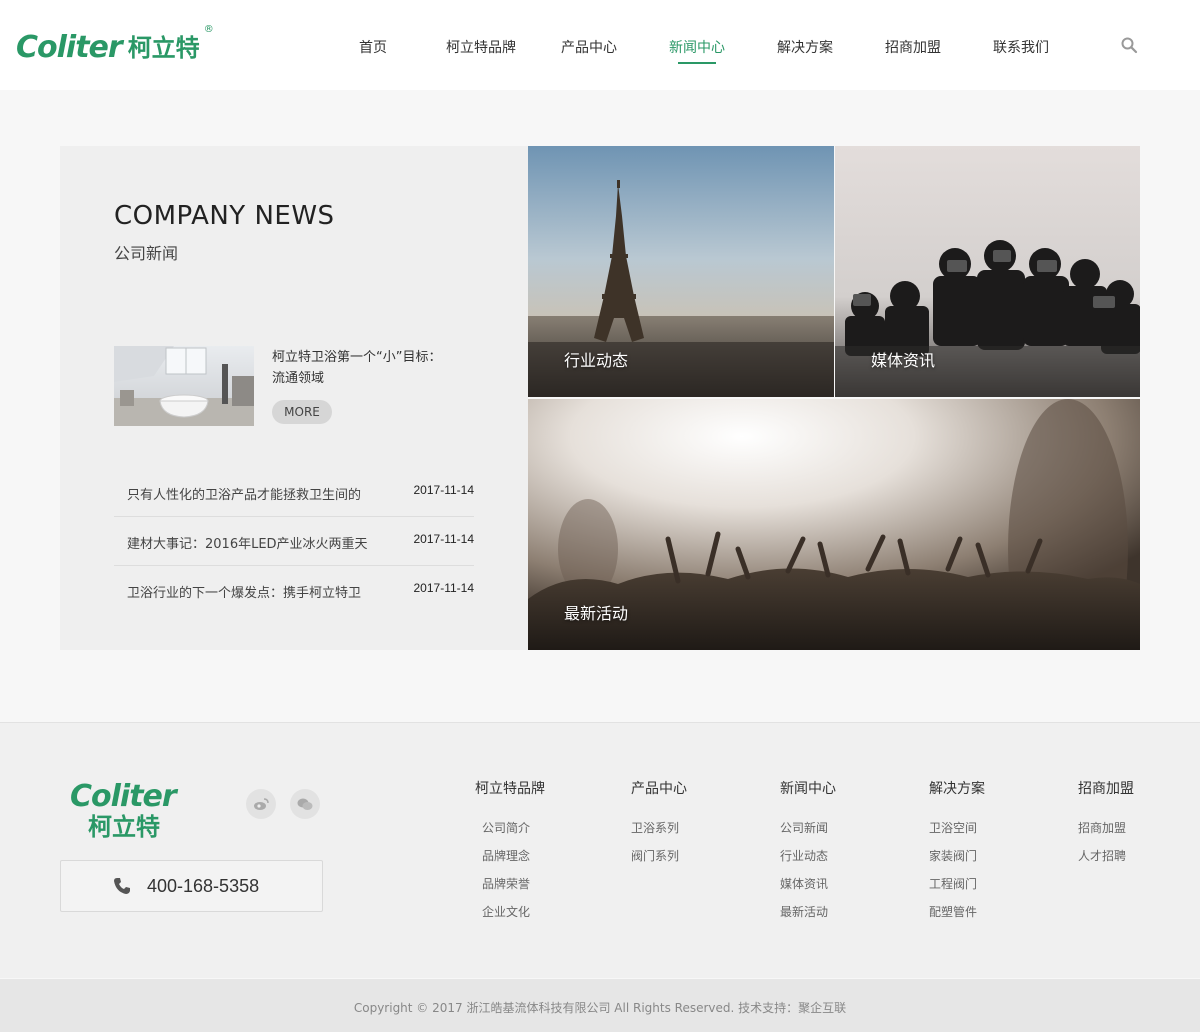  Describe the element at coordinates (513, 912) in the screenshot. I see `footer-link: 企业文化` at that location.